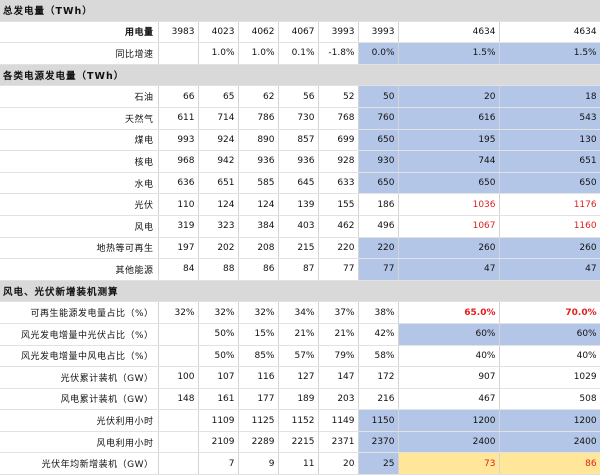 This screenshot has width=600, height=475. I want to click on table-cell: 1109, so click(218, 420).